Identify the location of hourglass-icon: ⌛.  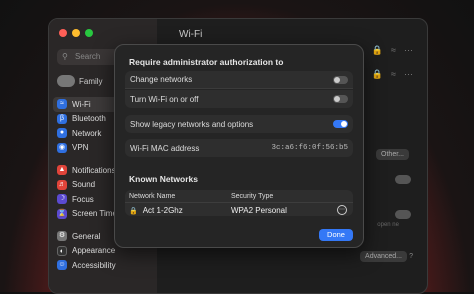
(62, 213).